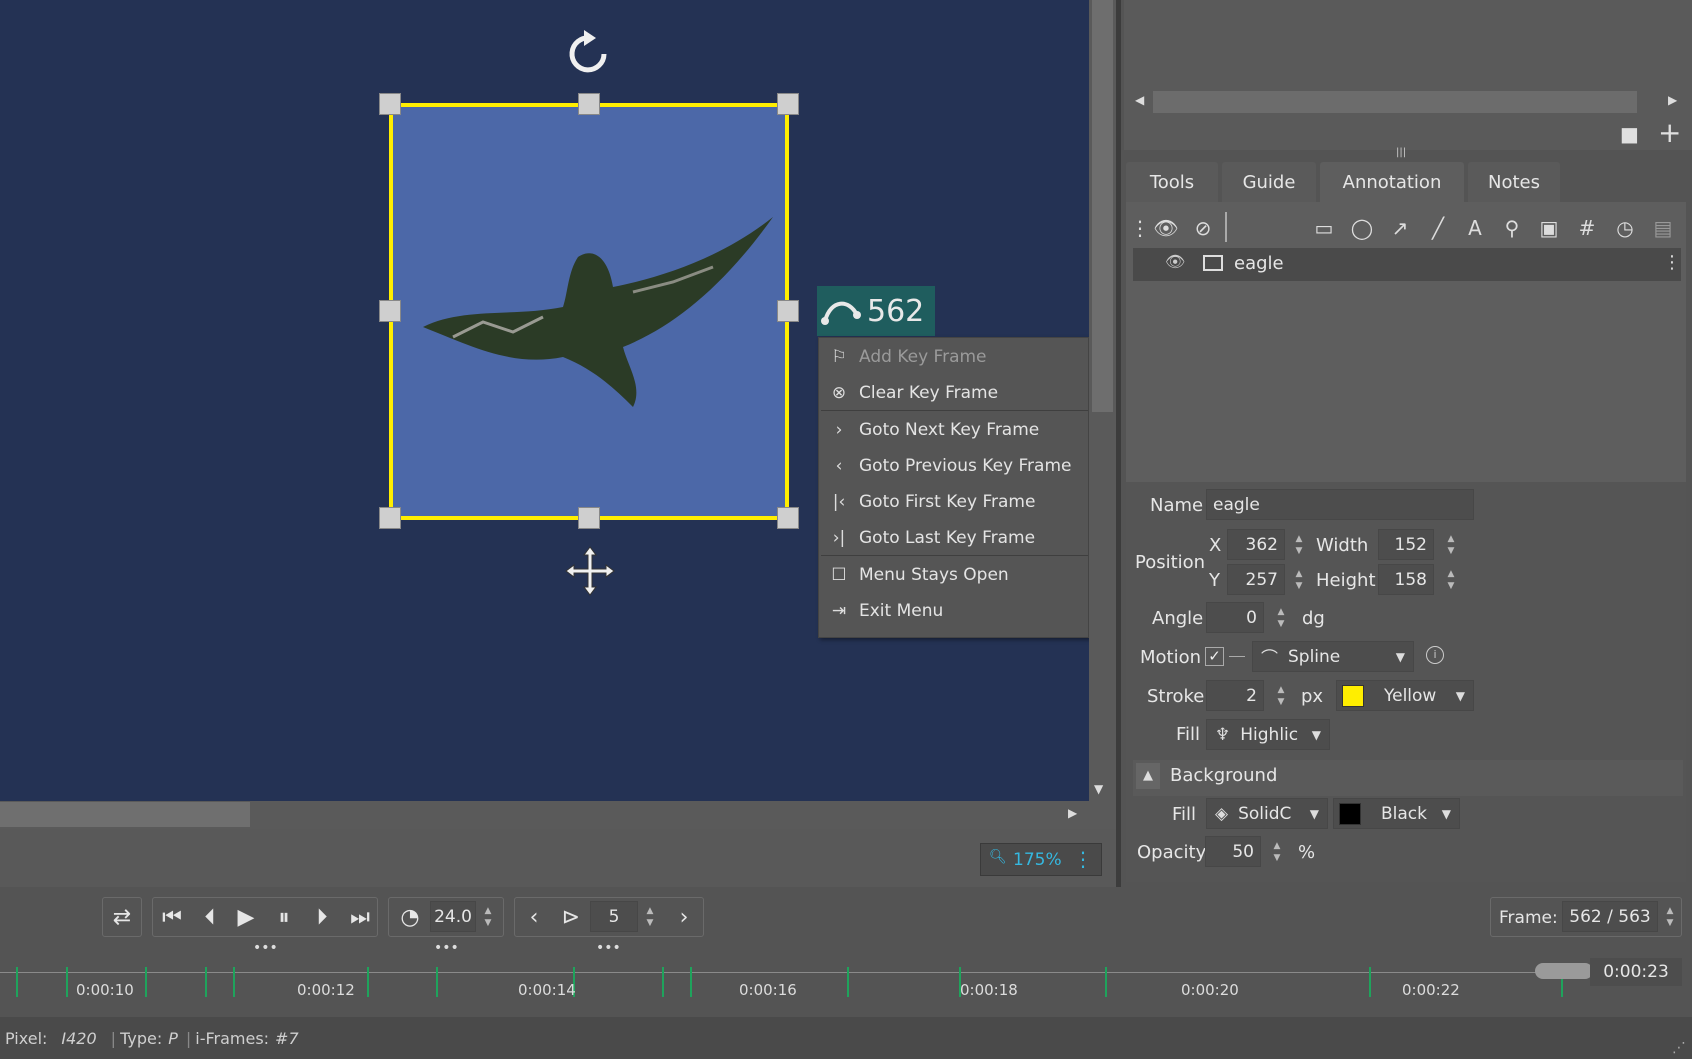 This screenshot has width=1692, height=1059. Describe the element at coordinates (1037, 859) in the screenshot. I see `zoom-value: 175%` at that location.